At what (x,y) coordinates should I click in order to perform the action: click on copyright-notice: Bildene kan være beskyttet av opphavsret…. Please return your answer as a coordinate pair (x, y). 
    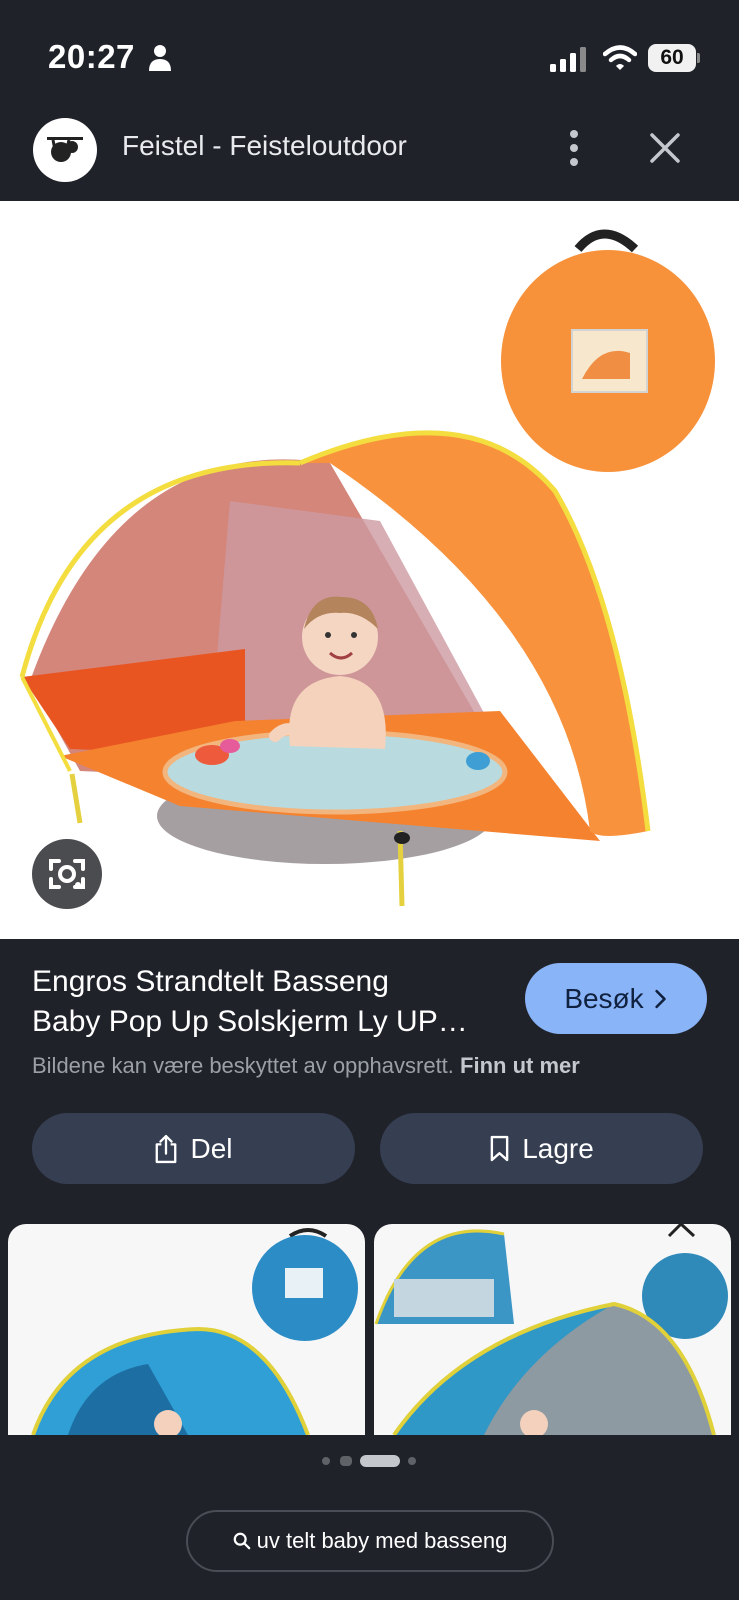
    Looking at the image, I should click on (306, 1066).